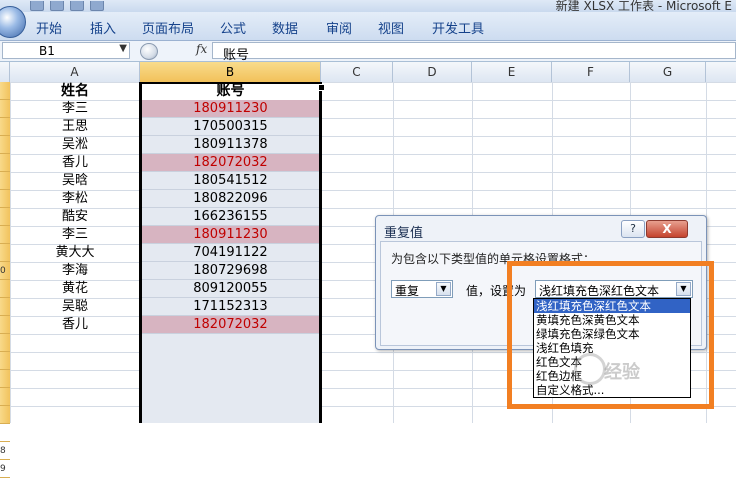 The width and height of the screenshot is (736, 478). I want to click on watermark: 经验, so click(622, 372).